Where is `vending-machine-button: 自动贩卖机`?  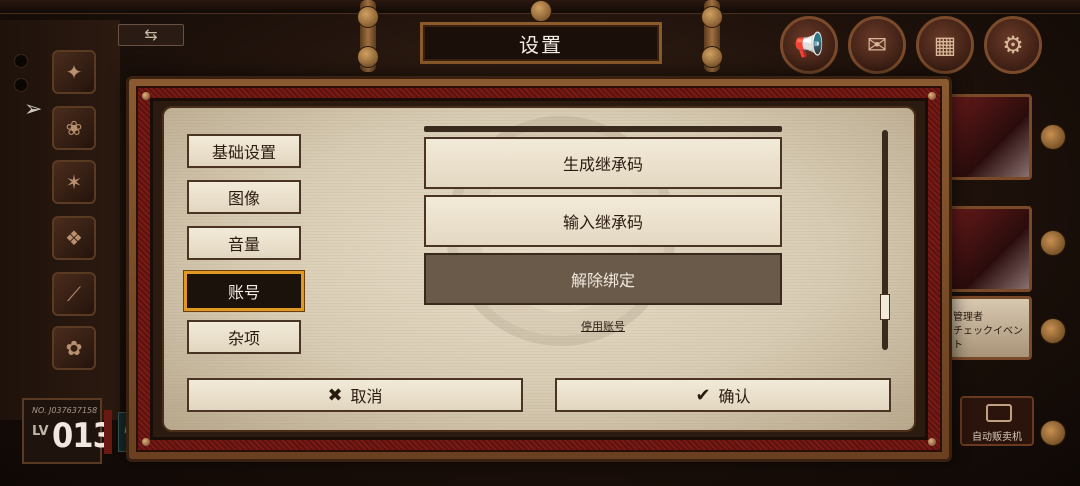
vending-machine-button: 自动贩卖机 is located at coordinates (997, 421).